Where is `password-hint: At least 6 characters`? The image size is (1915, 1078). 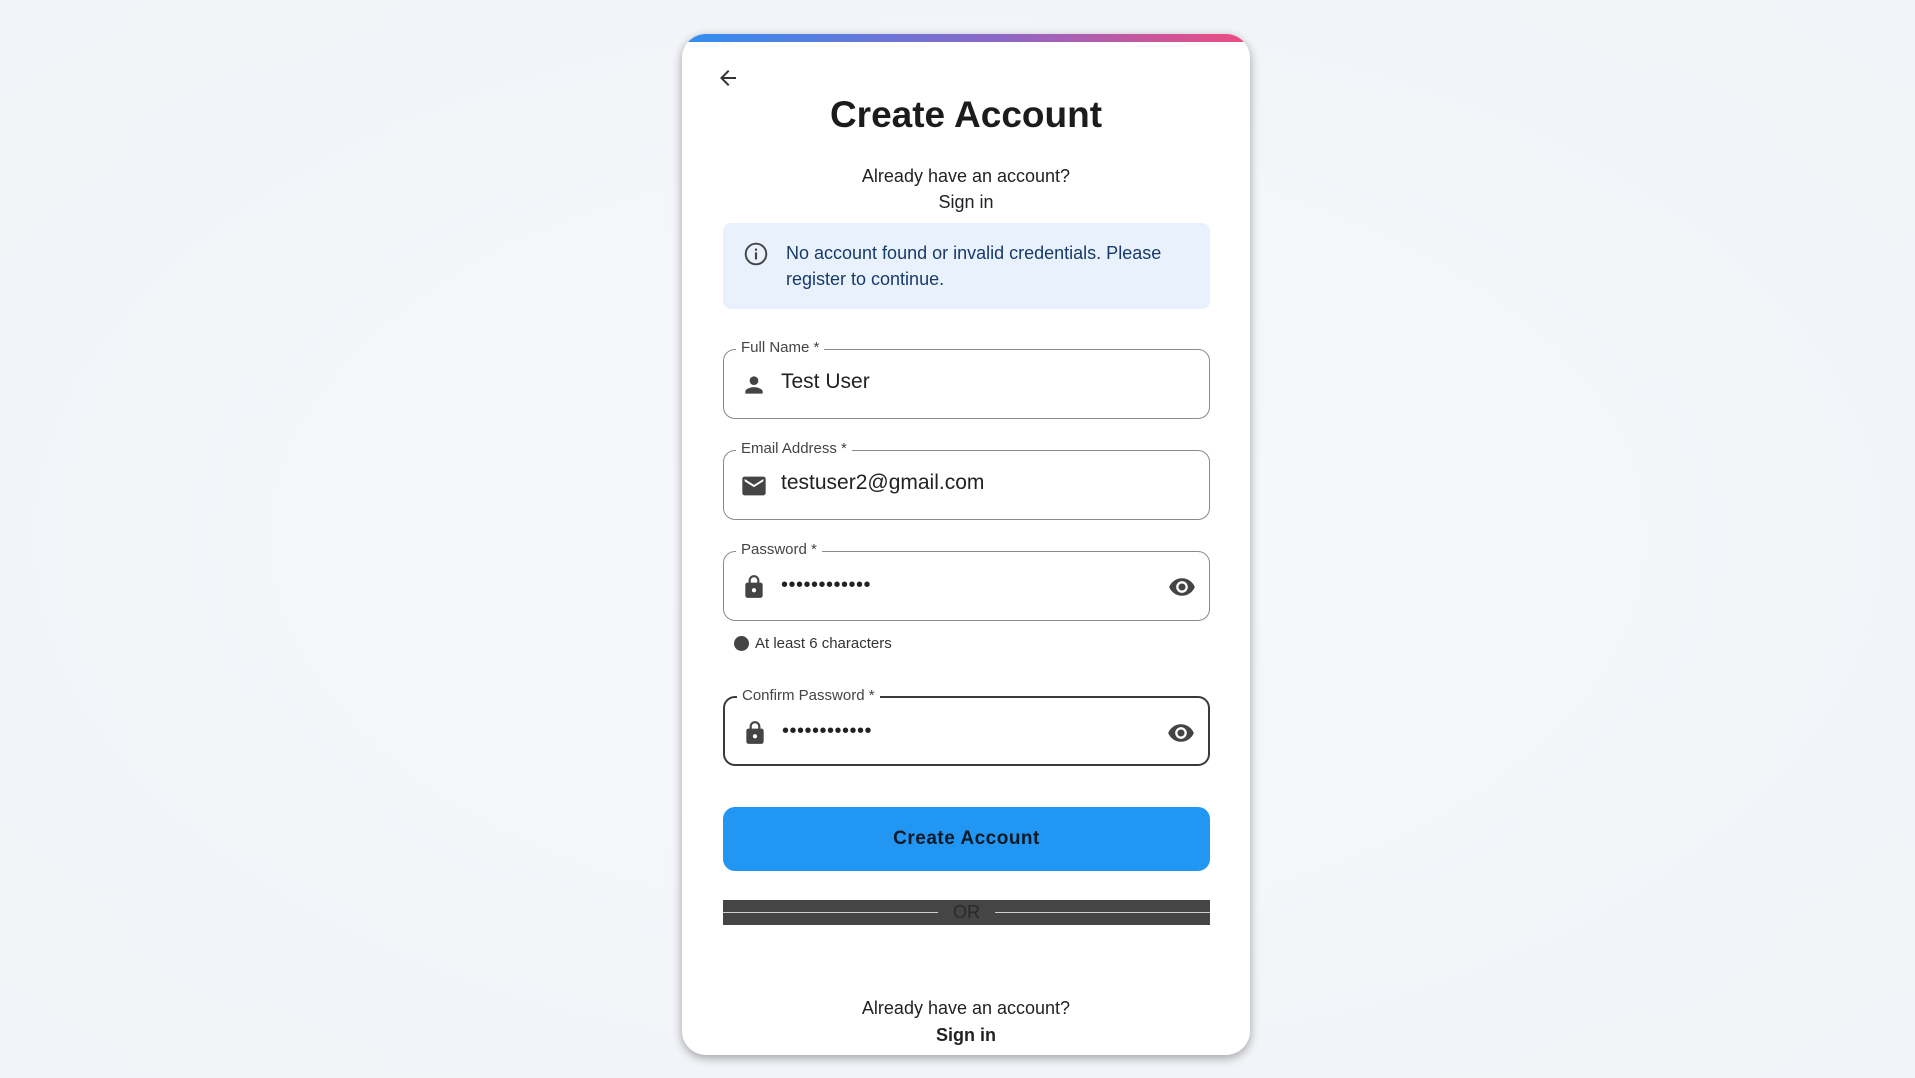 password-hint: At least 6 characters is located at coordinates (813, 643).